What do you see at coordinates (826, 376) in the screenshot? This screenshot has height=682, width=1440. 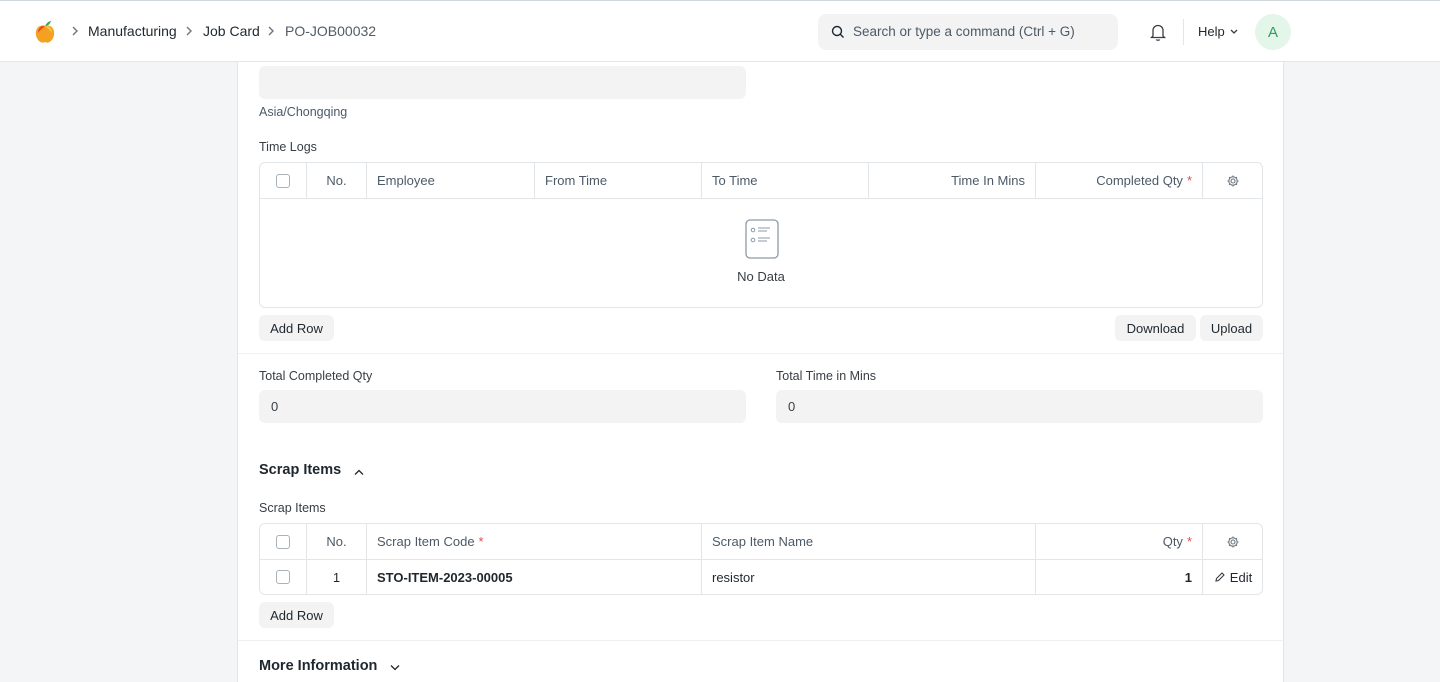 I see `total-time-mins-label: Total Time in Mins` at bounding box center [826, 376].